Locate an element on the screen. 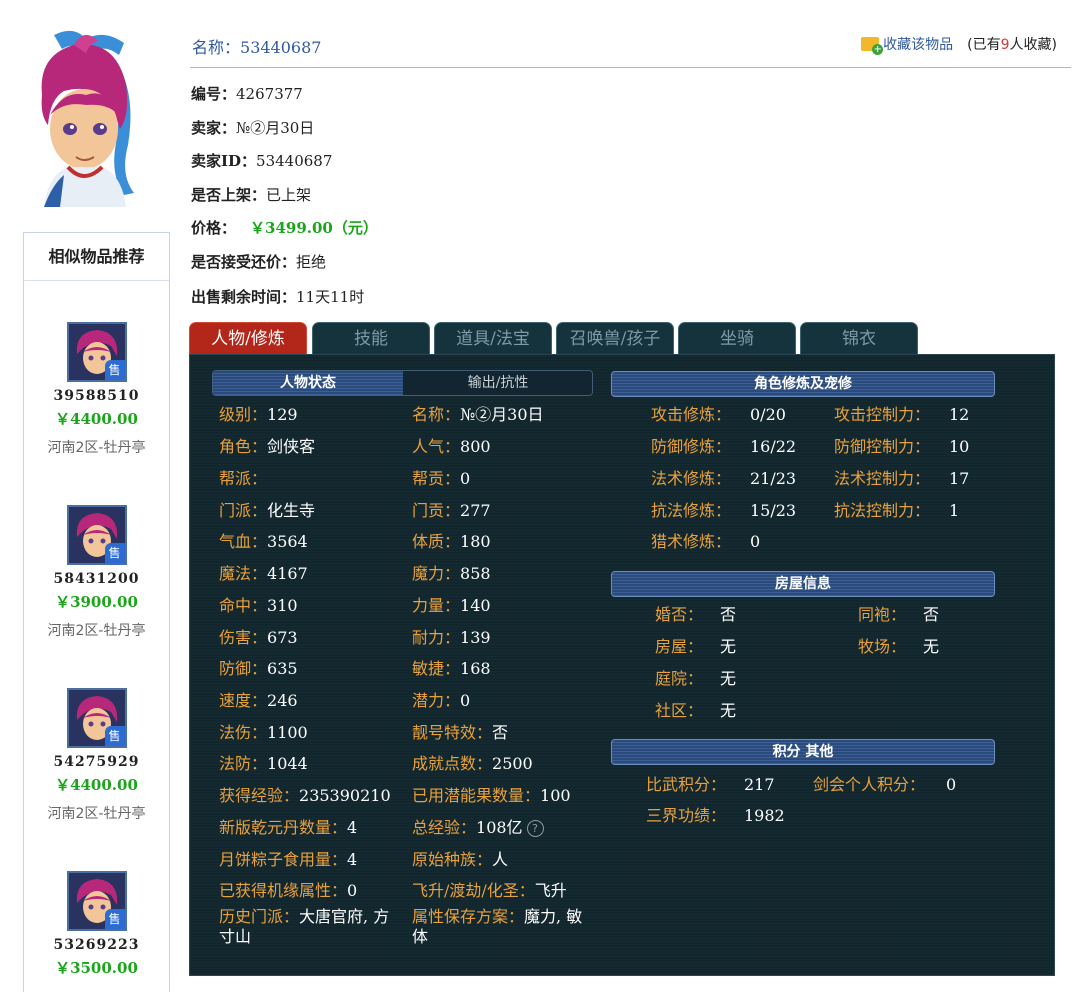 The height and width of the screenshot is (992, 1080). cultivation-value: 15/23 is located at coordinates (773, 511).